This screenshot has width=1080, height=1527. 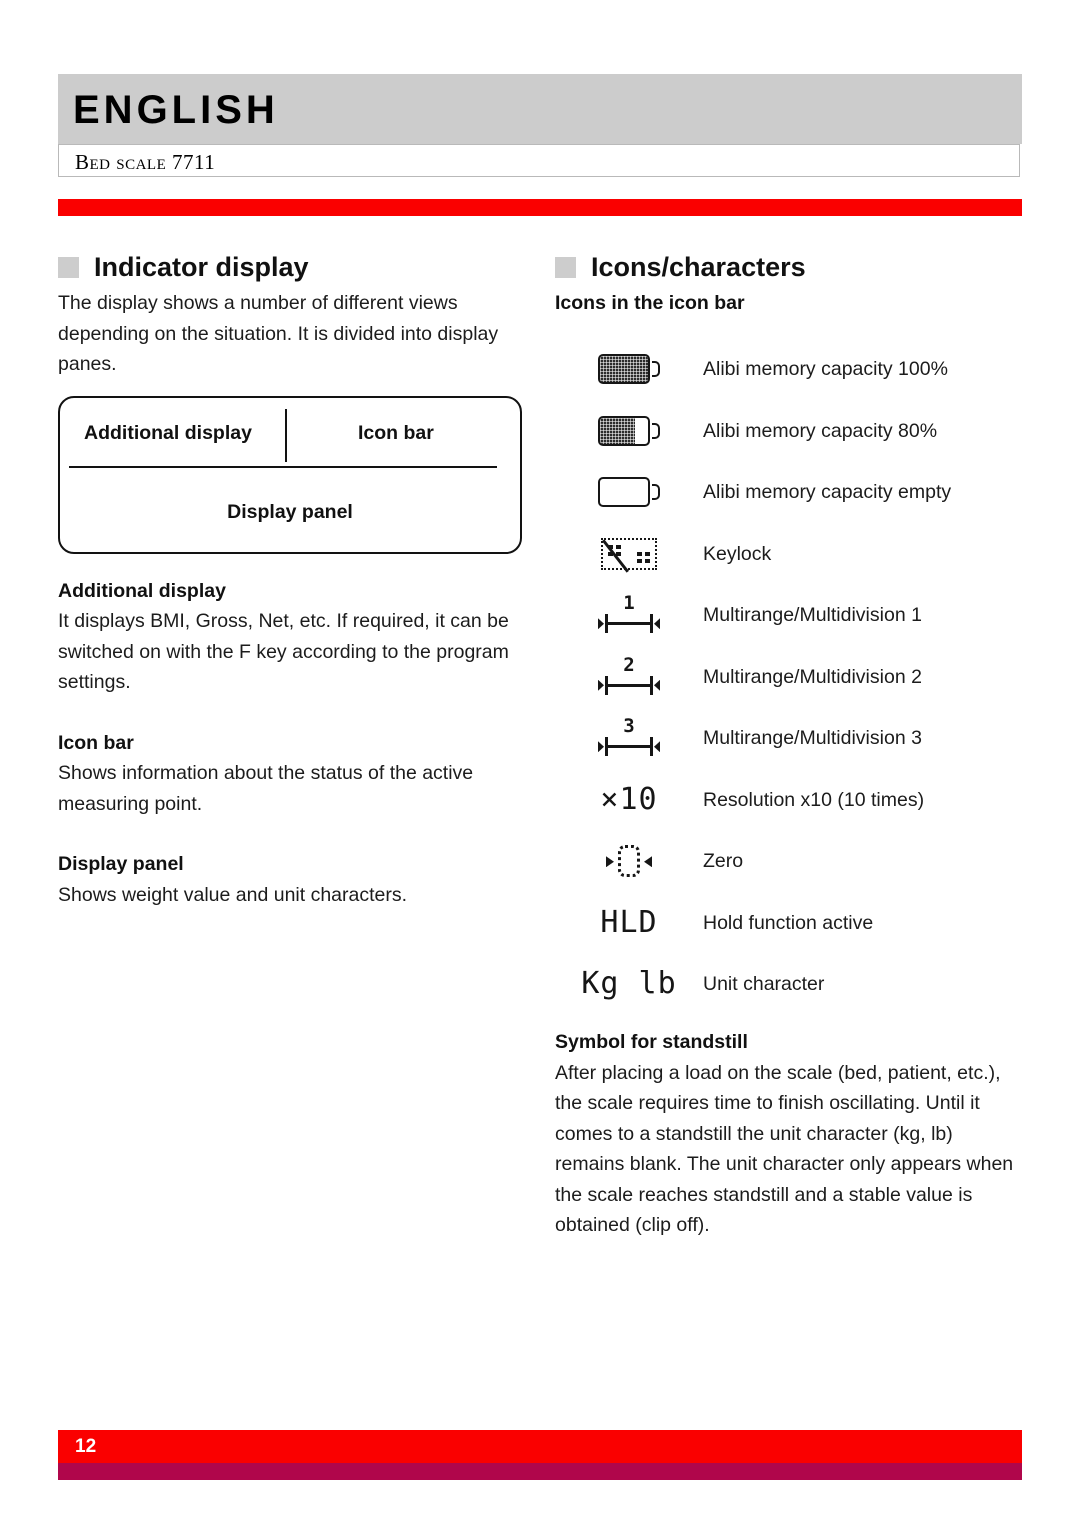 I want to click on icon-row: Alibi memory capacity 100%, so click(x=790, y=370).